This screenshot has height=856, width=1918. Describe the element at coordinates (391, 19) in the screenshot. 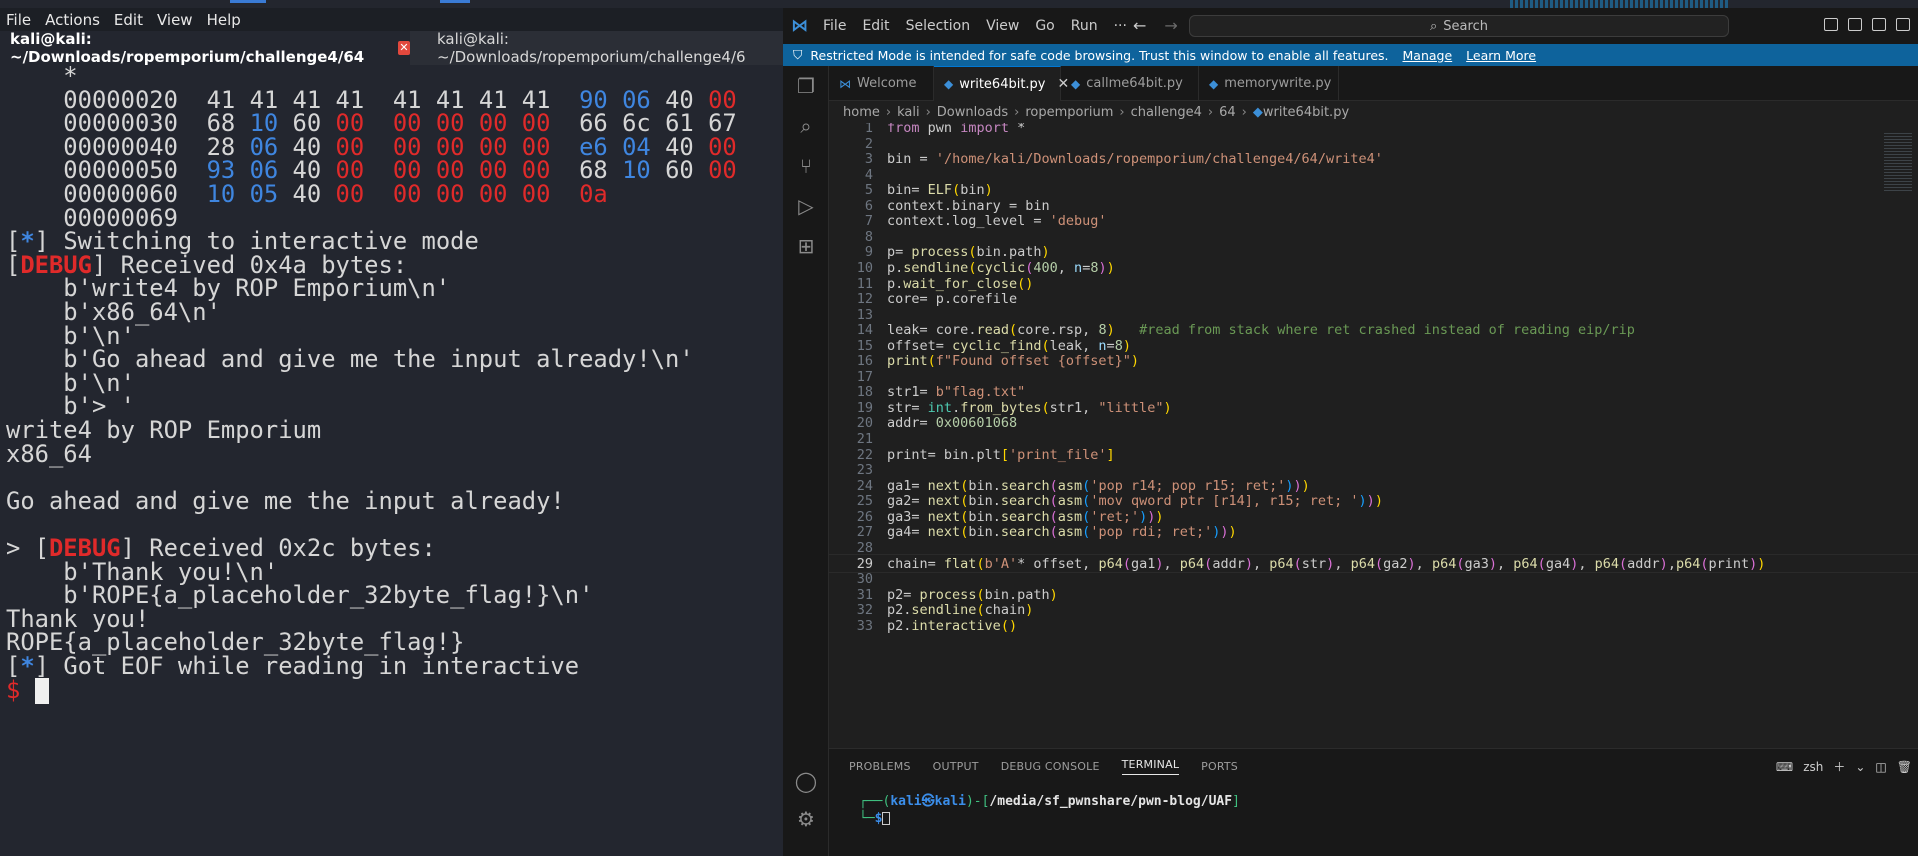

I see `terminal-menubar: File Actions Edit View Help` at that location.